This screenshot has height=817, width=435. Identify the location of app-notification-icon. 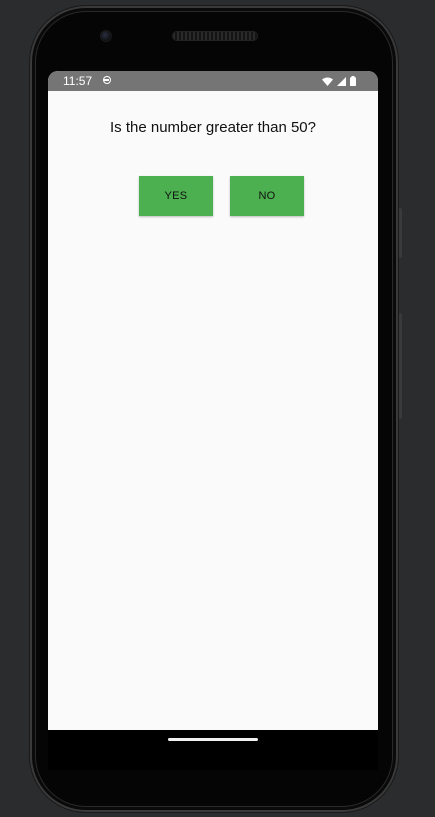
(107, 80).